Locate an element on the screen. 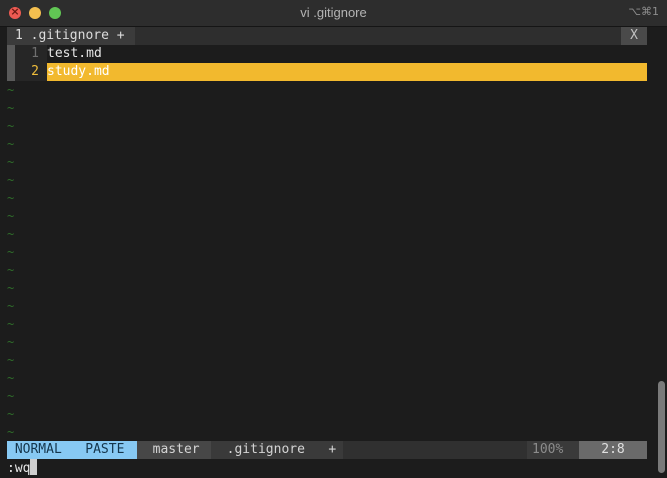 Image resolution: width=667 pixels, height=478 pixels. tab-close-button: X is located at coordinates (634, 36).